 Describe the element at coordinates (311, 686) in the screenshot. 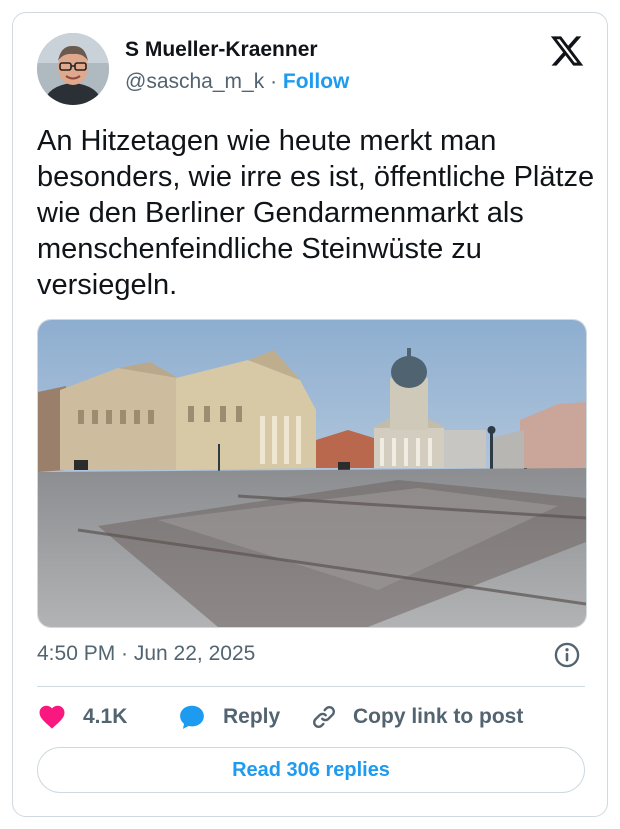

I see `divider` at that location.